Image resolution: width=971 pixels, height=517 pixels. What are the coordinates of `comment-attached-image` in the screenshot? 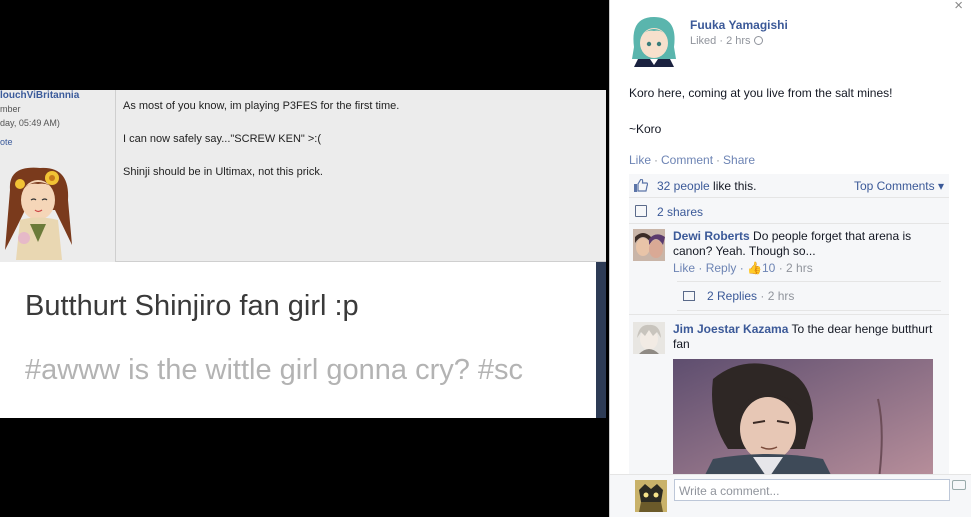 It's located at (803, 416).